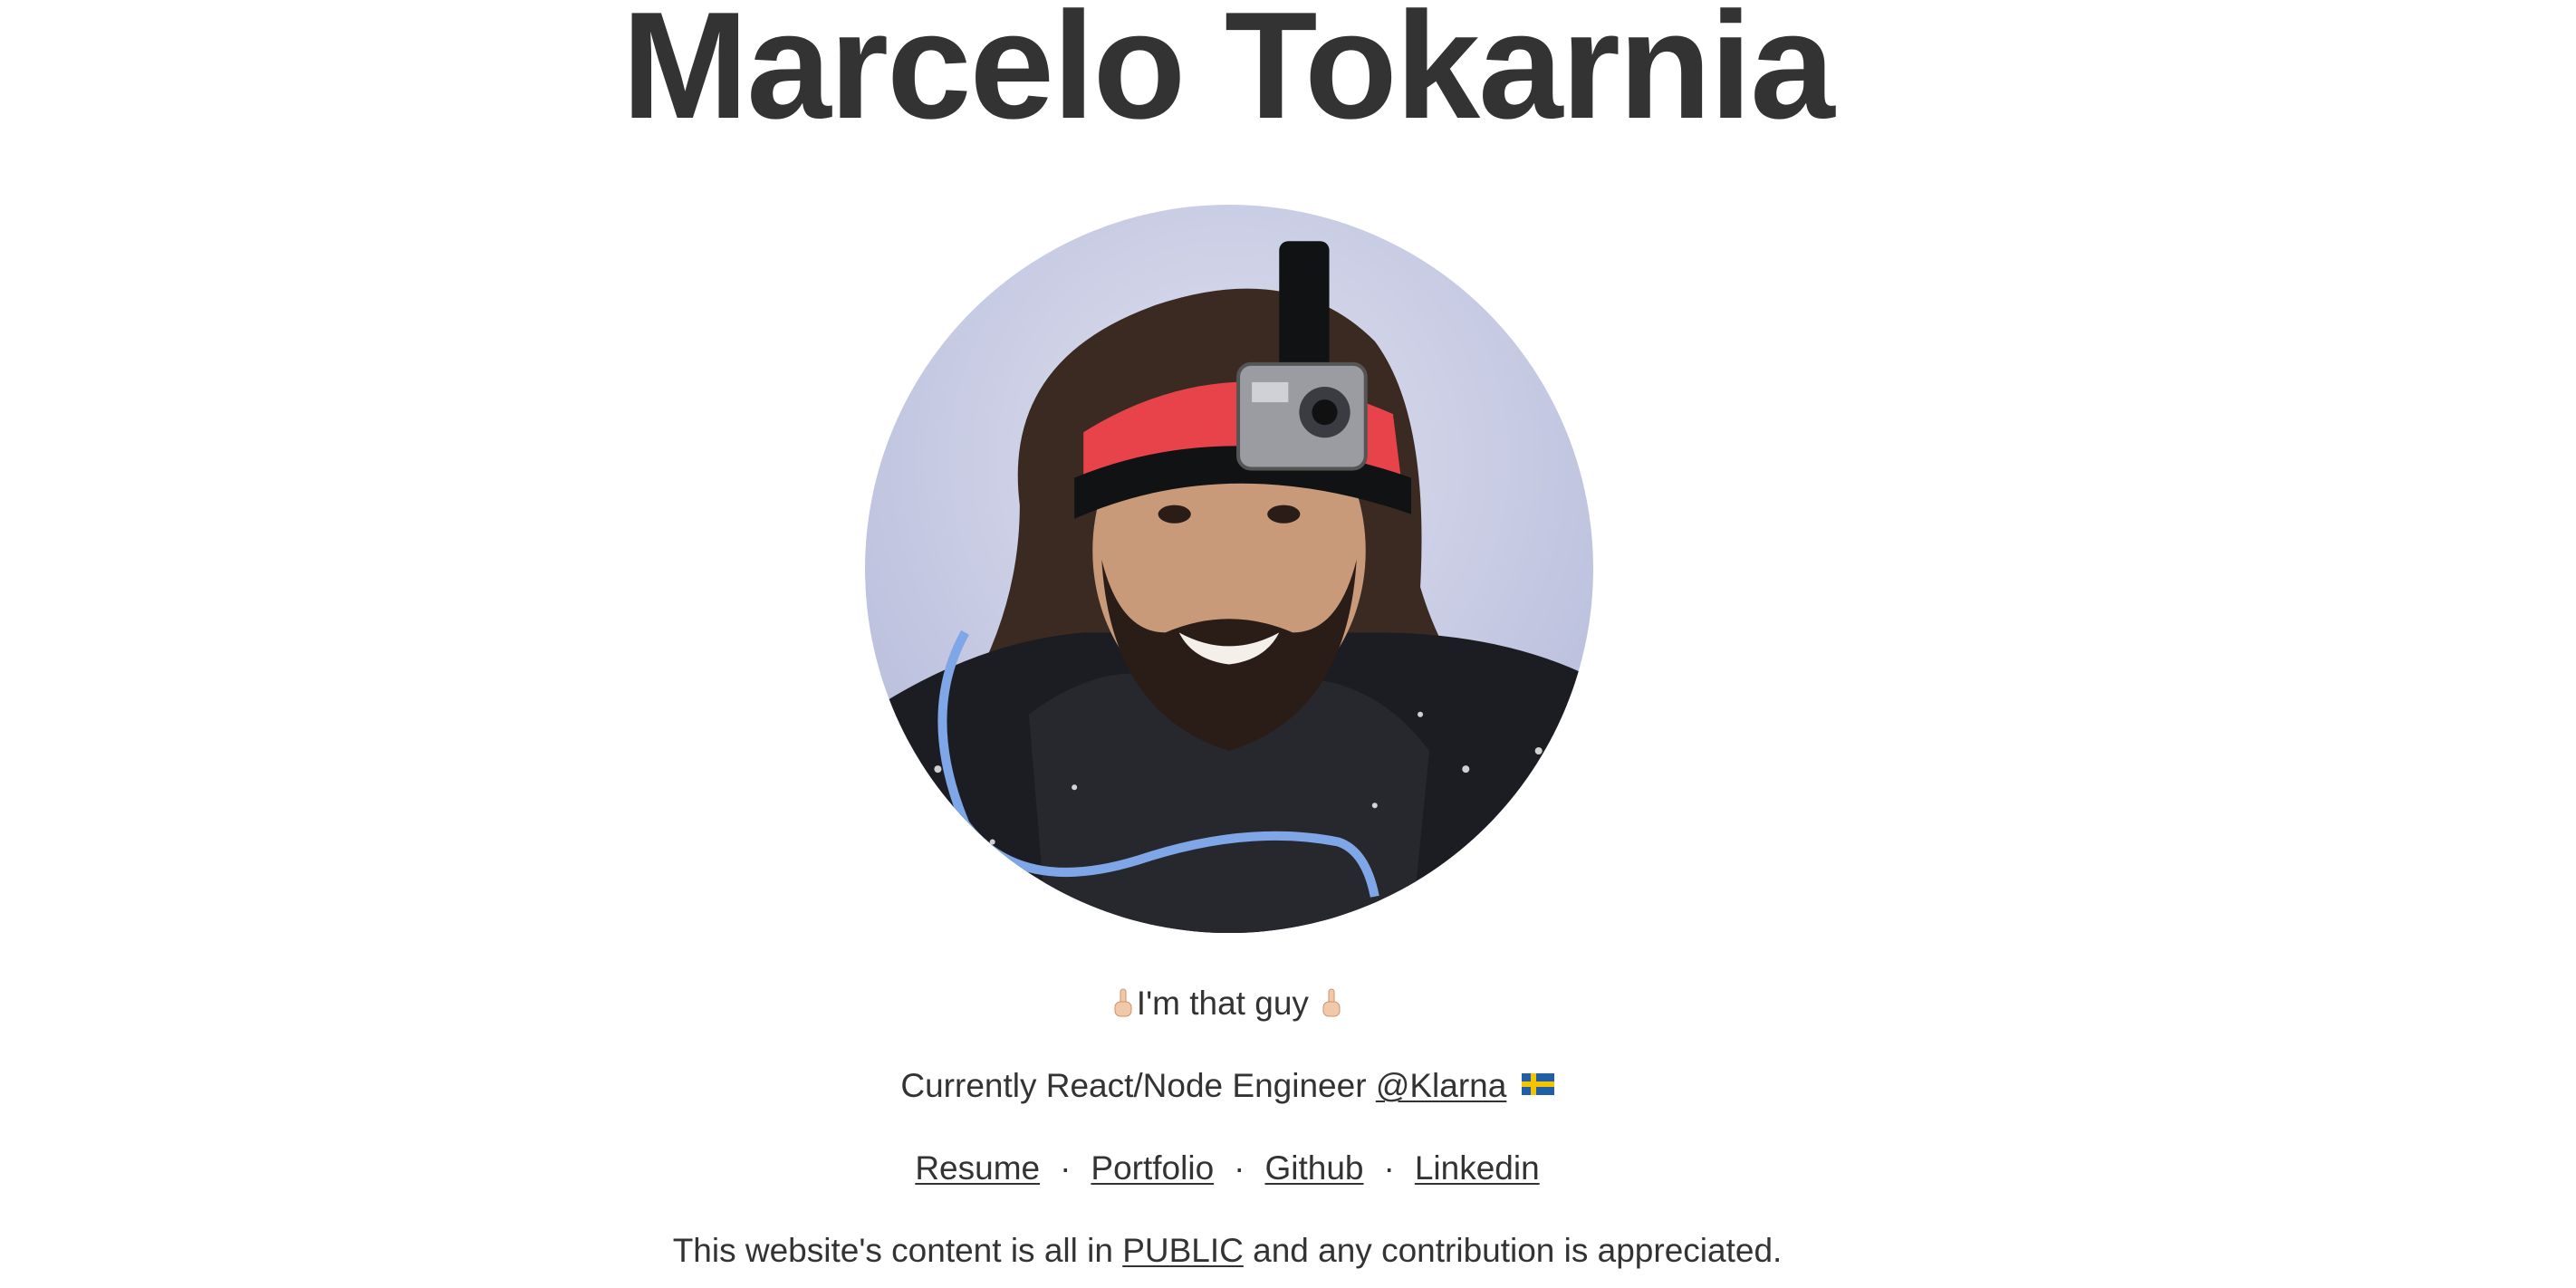 Image resolution: width=2576 pixels, height=1288 pixels. I want to click on public-link: PUBLIC, so click(1183, 1250).